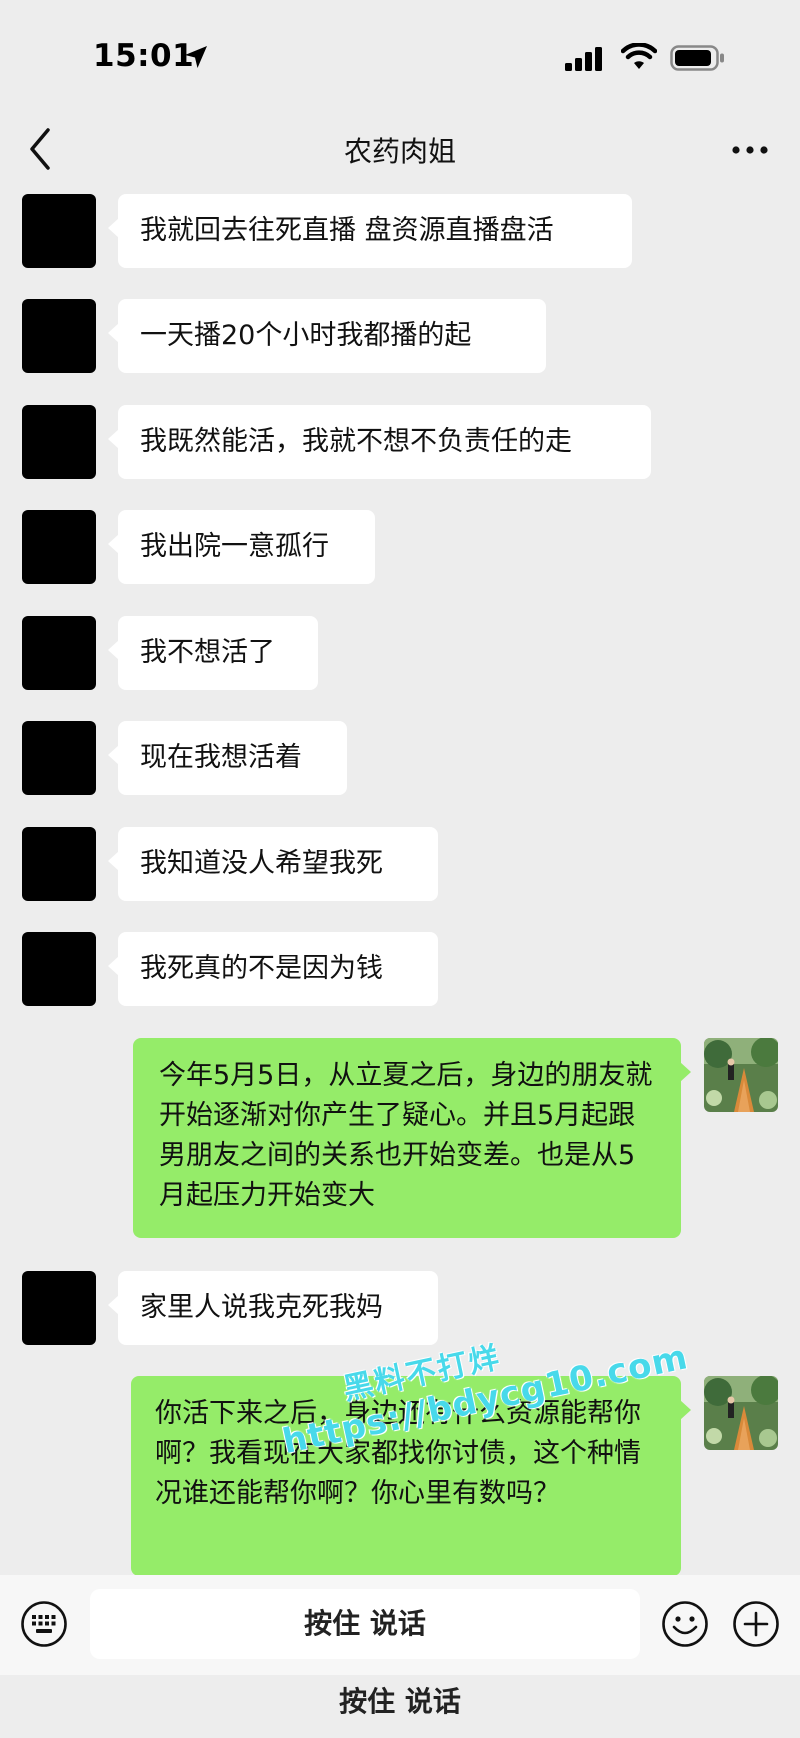  I want to click on incoming-message: 我死真的不是因为钱, so click(273, 969).